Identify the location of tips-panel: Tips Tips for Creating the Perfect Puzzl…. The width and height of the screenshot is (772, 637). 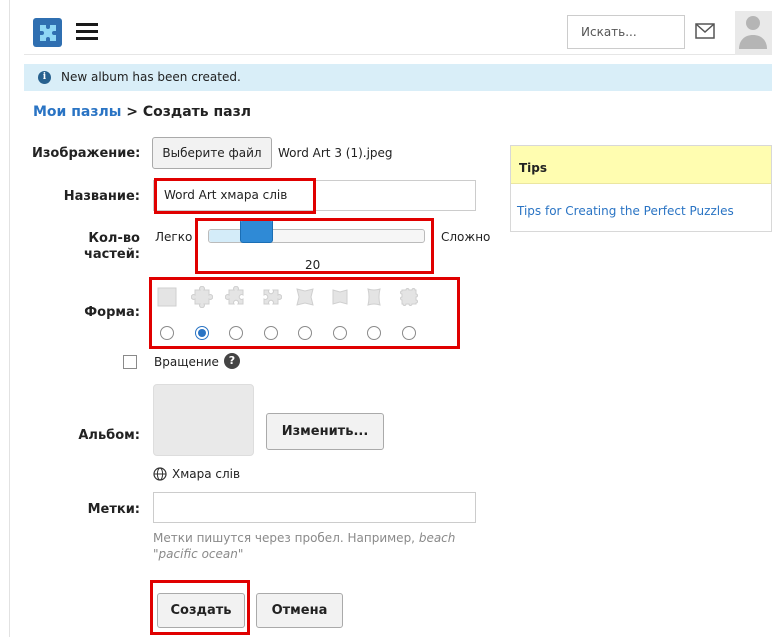
(641, 188).